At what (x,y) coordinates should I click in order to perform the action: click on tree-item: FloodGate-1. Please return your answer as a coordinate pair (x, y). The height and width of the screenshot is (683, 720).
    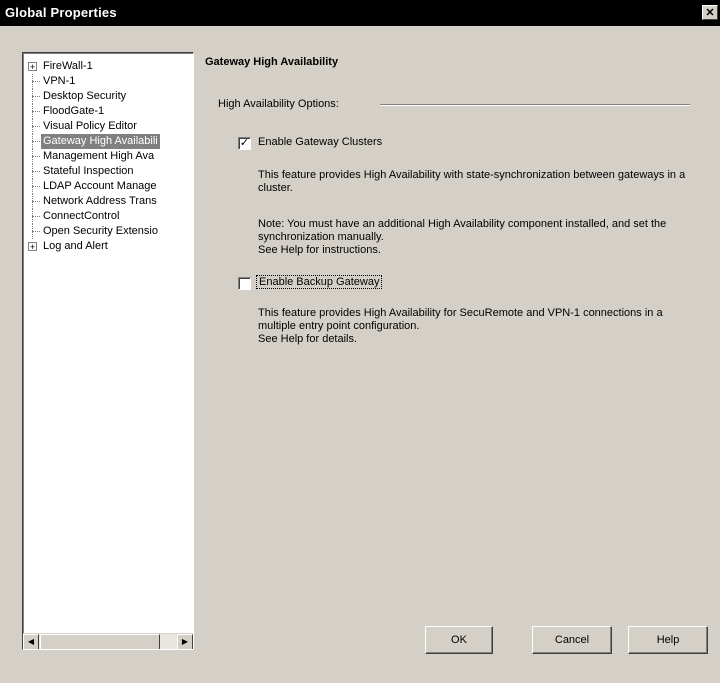
    Looking at the image, I should click on (108, 111).